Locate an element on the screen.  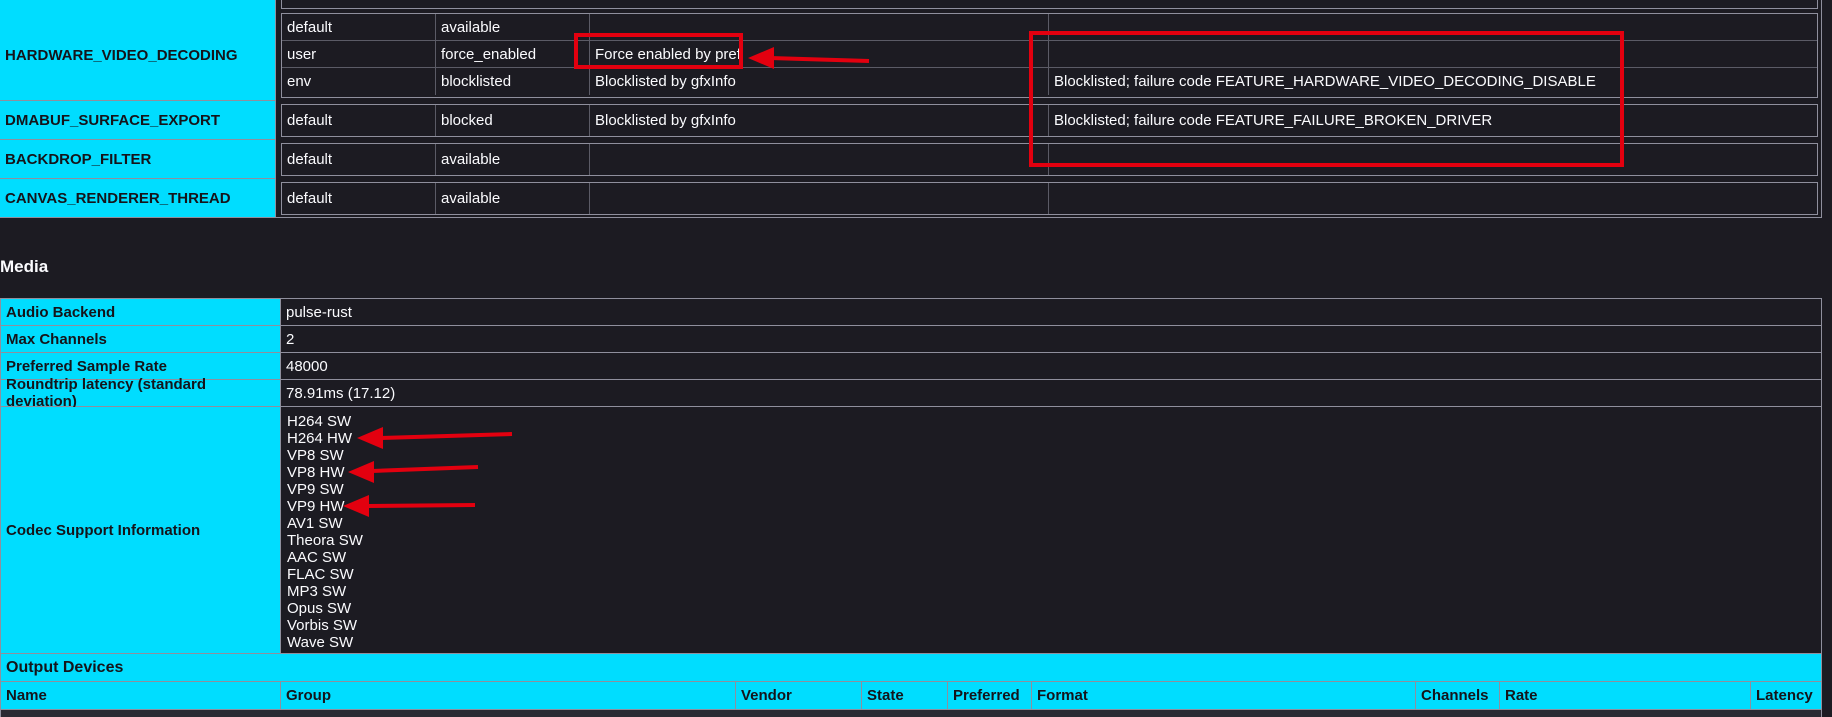
column-header-latency: Latency is located at coordinates (1787, 695).